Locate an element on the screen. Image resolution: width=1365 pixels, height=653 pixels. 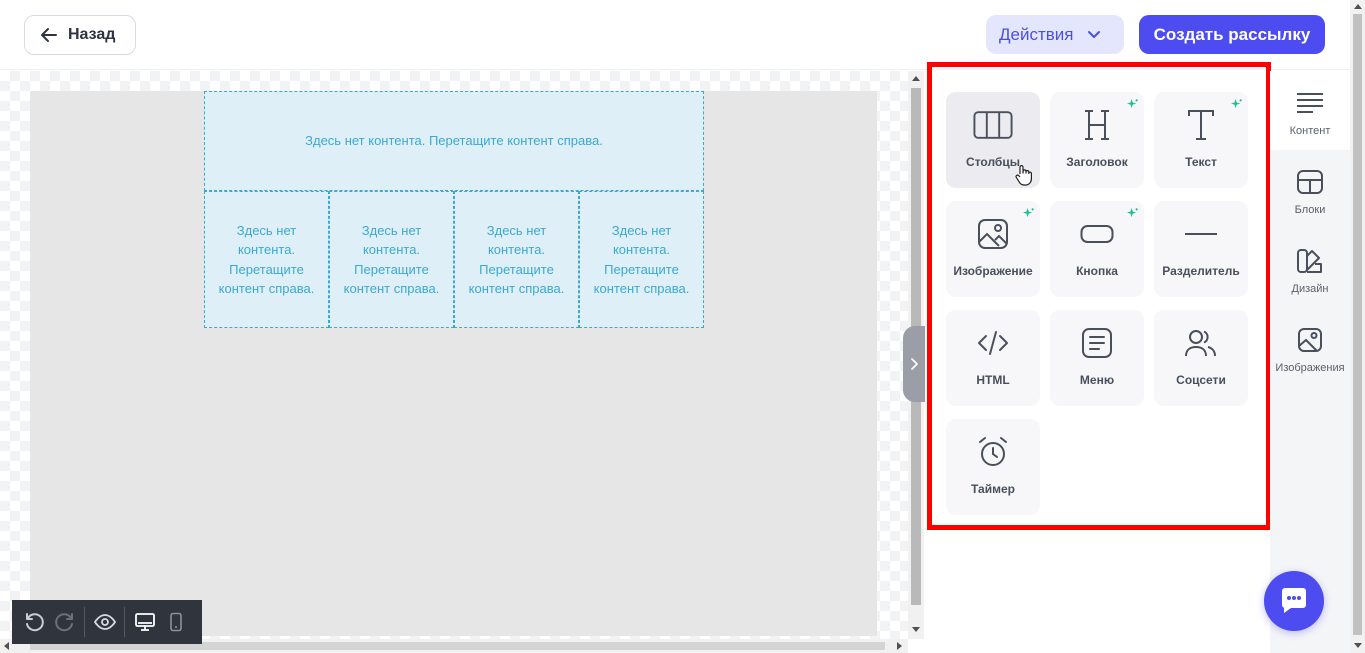
page-scrollbar is located at coordinates (1357, 326).